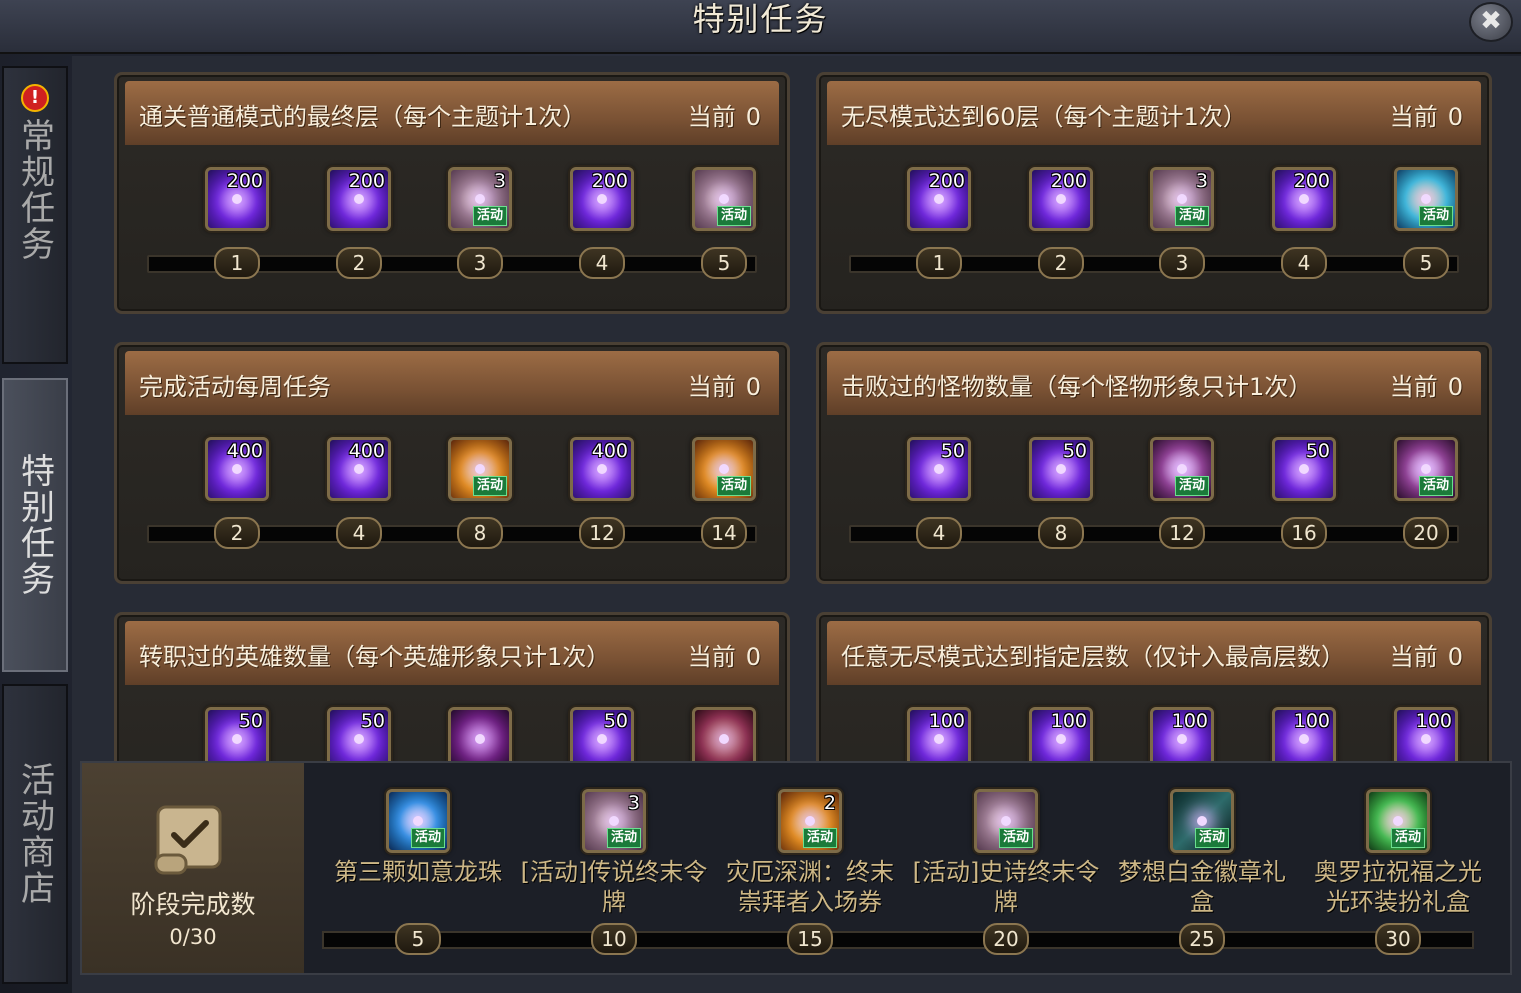 Image resolution: width=1521 pixels, height=993 pixels. What do you see at coordinates (1426, 263) in the screenshot?
I see `milestone-node: 5` at bounding box center [1426, 263].